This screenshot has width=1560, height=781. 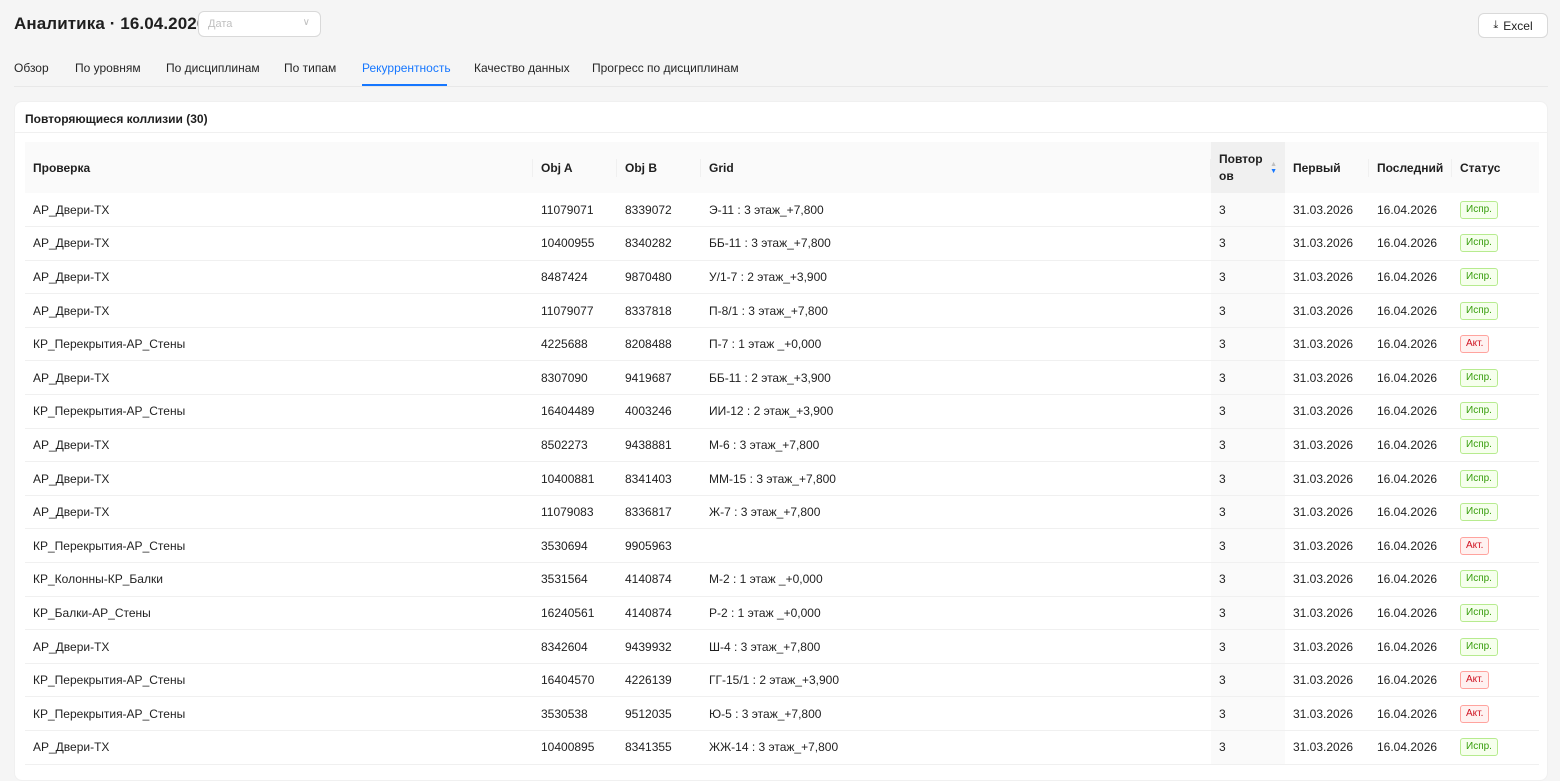 What do you see at coordinates (108, 68) in the screenshot?
I see `tab-by-levels: По уровням` at bounding box center [108, 68].